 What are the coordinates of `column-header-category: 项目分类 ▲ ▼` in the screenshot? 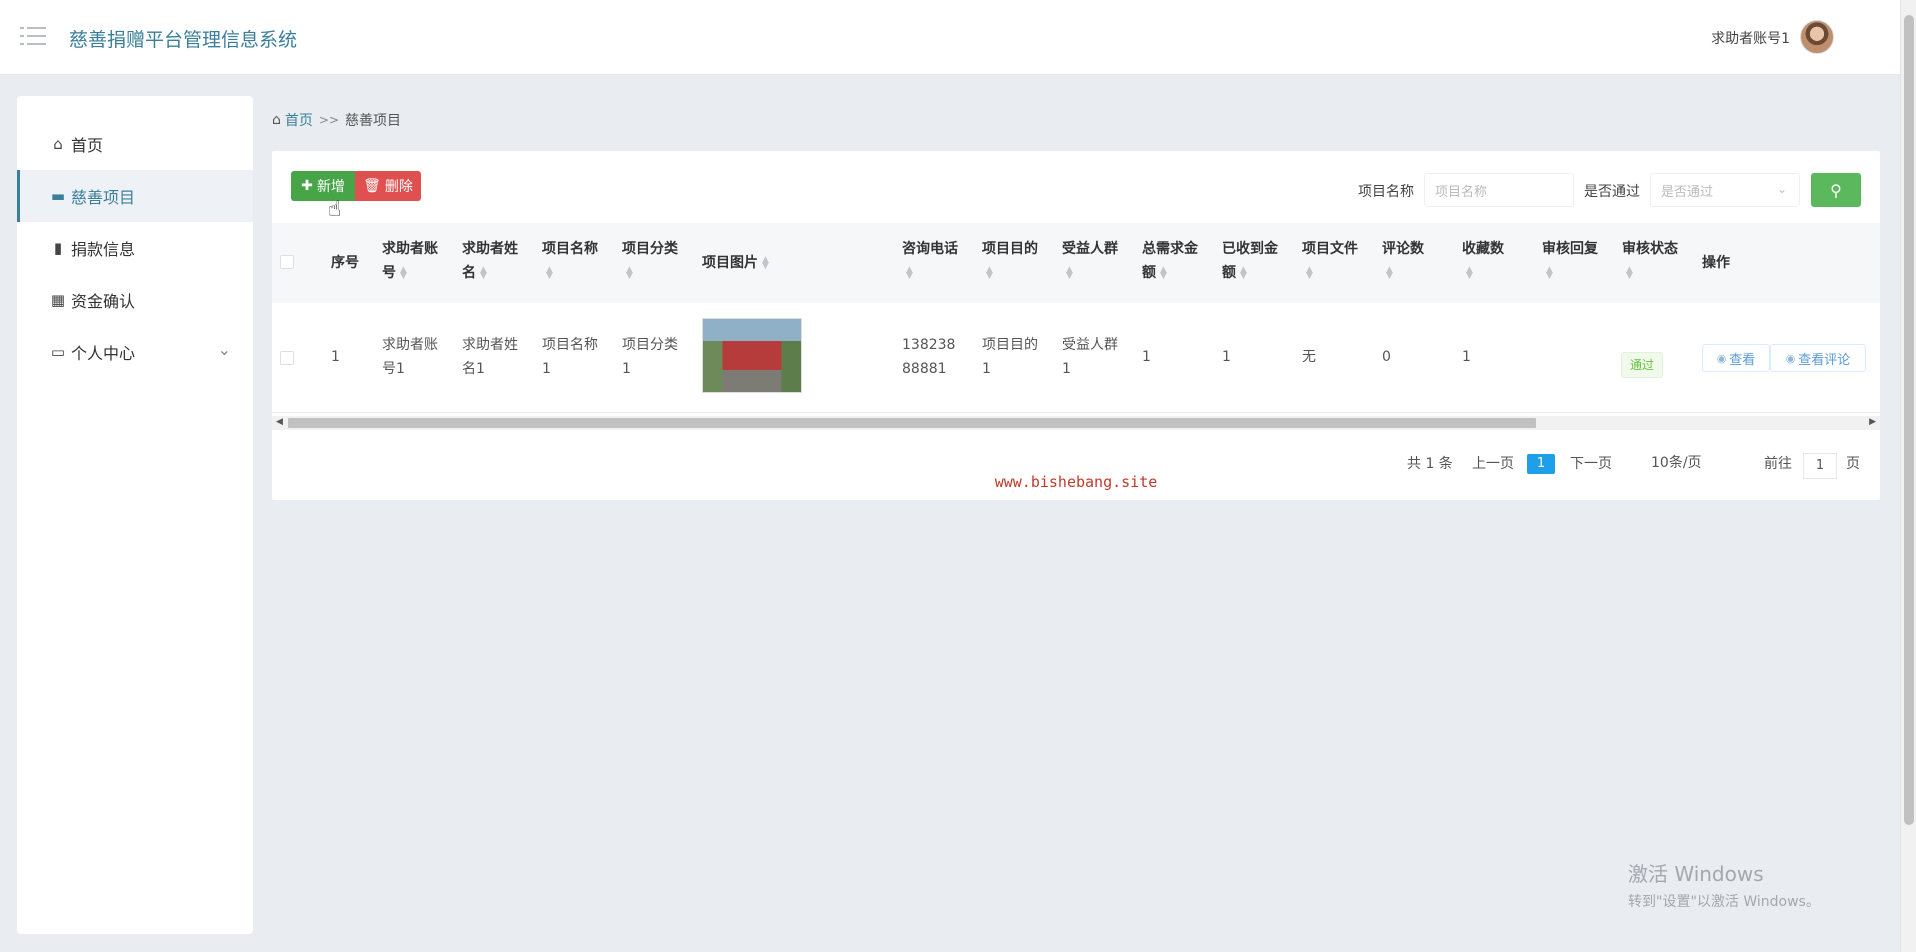 It's located at (653, 261).